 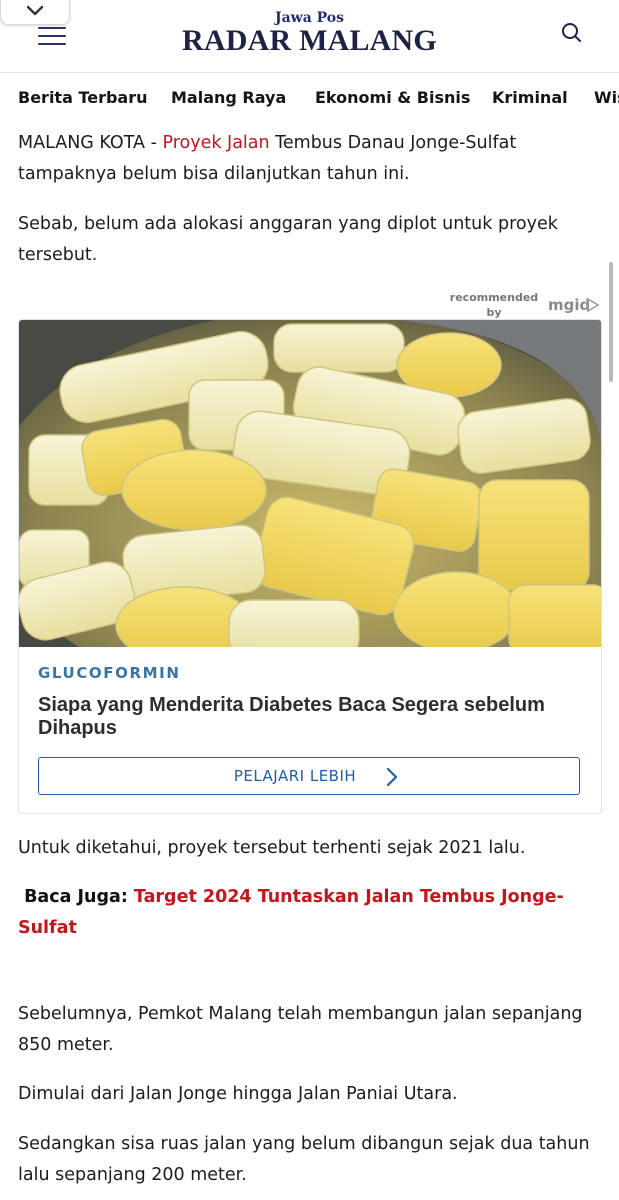 What do you see at coordinates (215, 143) in the screenshot?
I see `inline-link-proyek-jalan: Proyek Jalan` at bounding box center [215, 143].